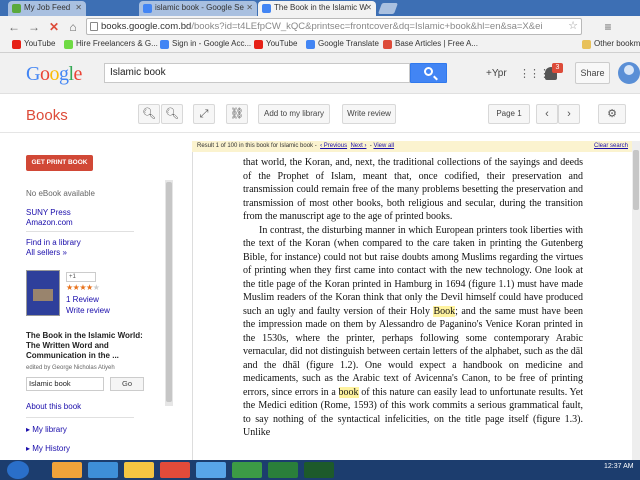 The width and height of the screenshot is (640, 480). Describe the element at coordinates (60, 193) in the screenshot. I see `no-ebook-label: No eBook available` at that location.